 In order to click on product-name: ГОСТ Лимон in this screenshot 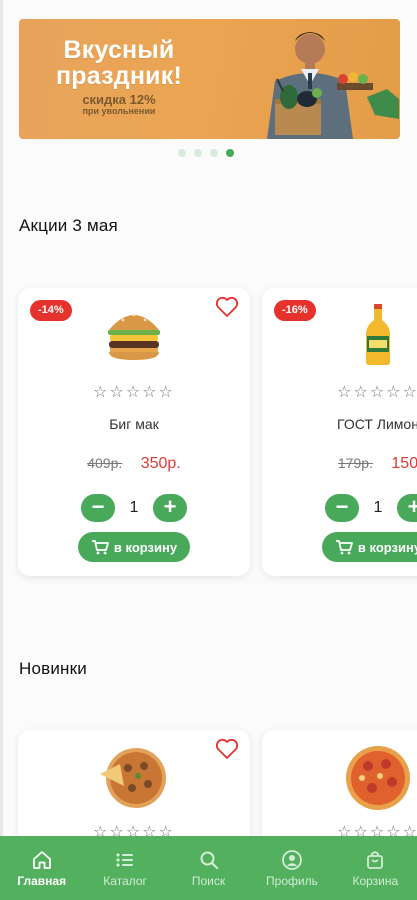, I will do `click(339, 424)`.